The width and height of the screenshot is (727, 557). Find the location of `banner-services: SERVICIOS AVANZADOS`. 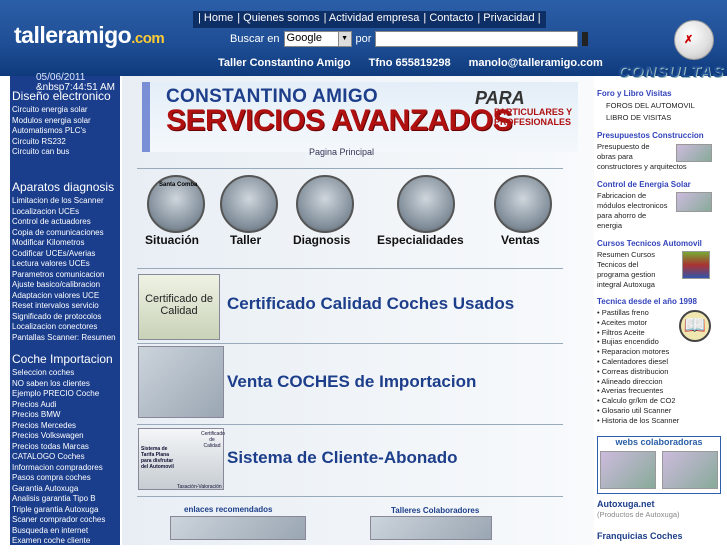

banner-services: SERVICIOS AVANZADOS is located at coordinates (339, 121).